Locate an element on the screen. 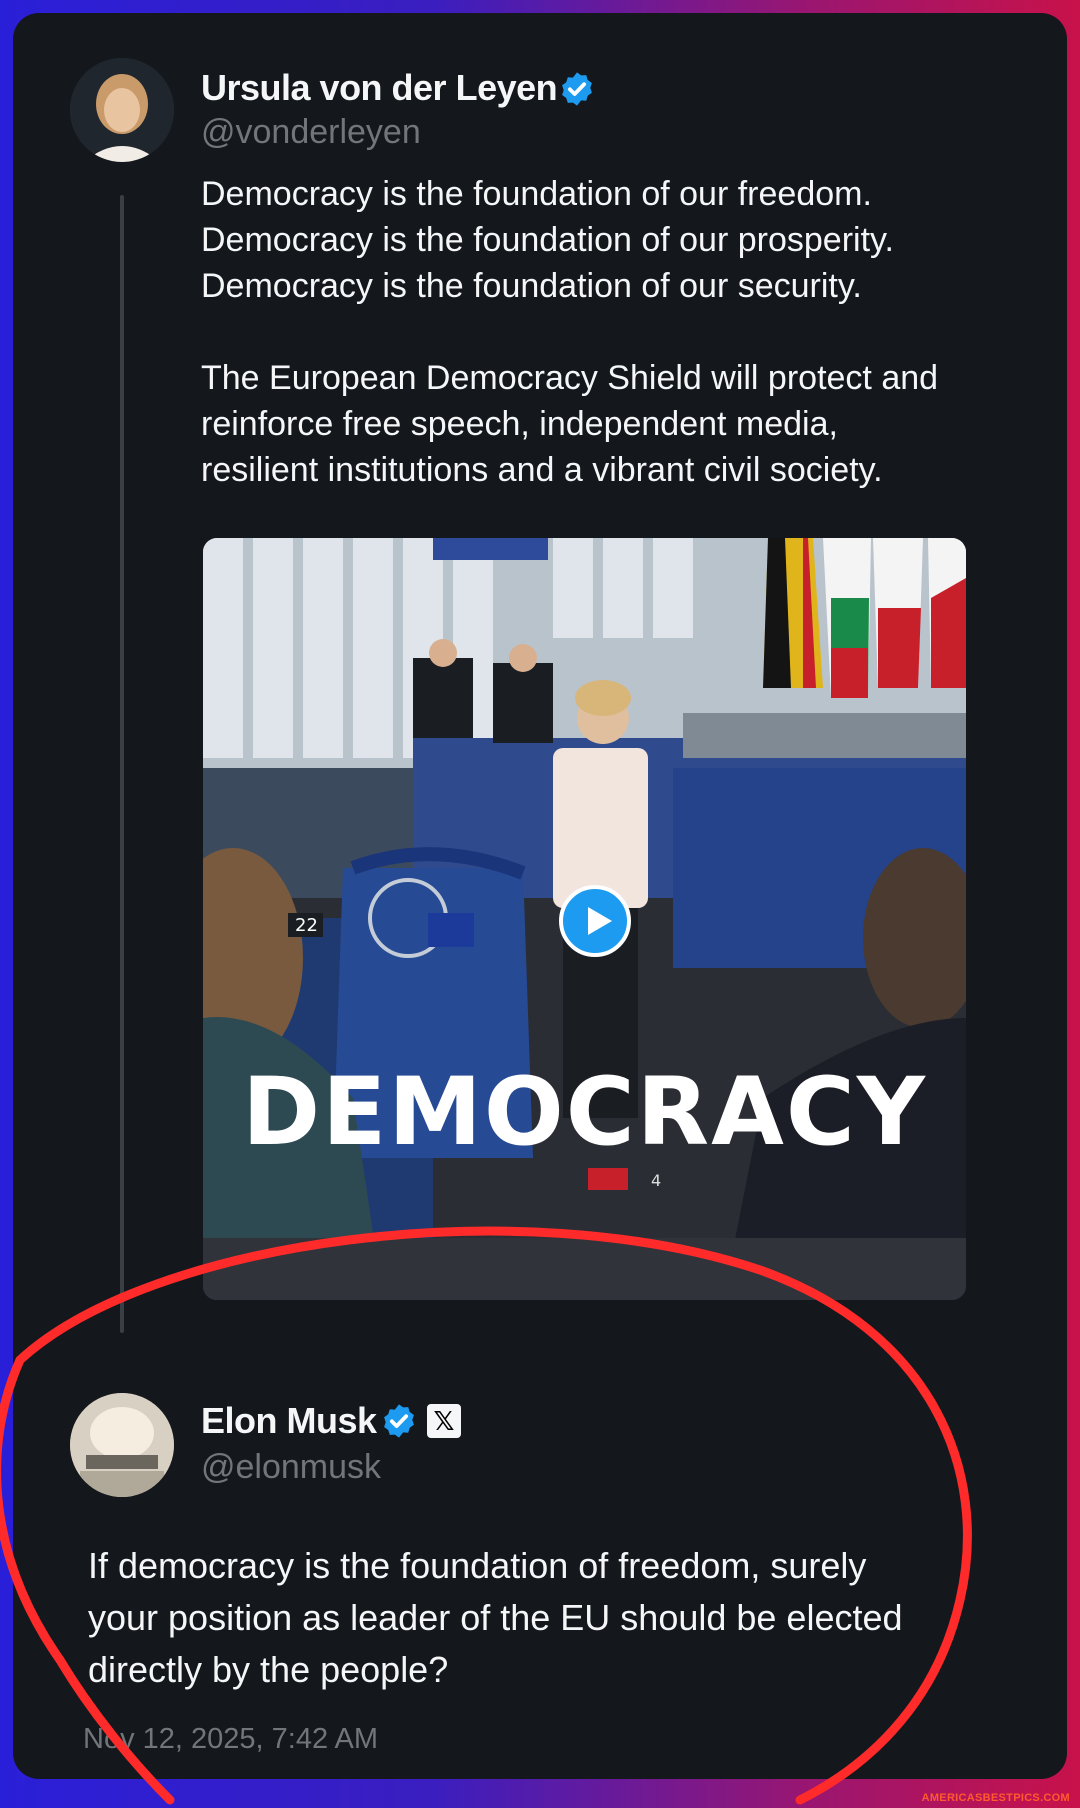 The image size is (1080, 1808). watermark: AMERICASBESTPICS.COM is located at coordinates (995, 1798).